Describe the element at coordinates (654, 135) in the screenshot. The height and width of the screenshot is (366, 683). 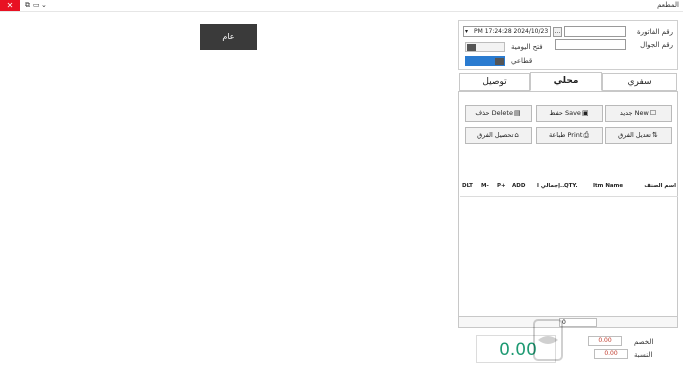
I see `sort-icon: ⇅` at that location.